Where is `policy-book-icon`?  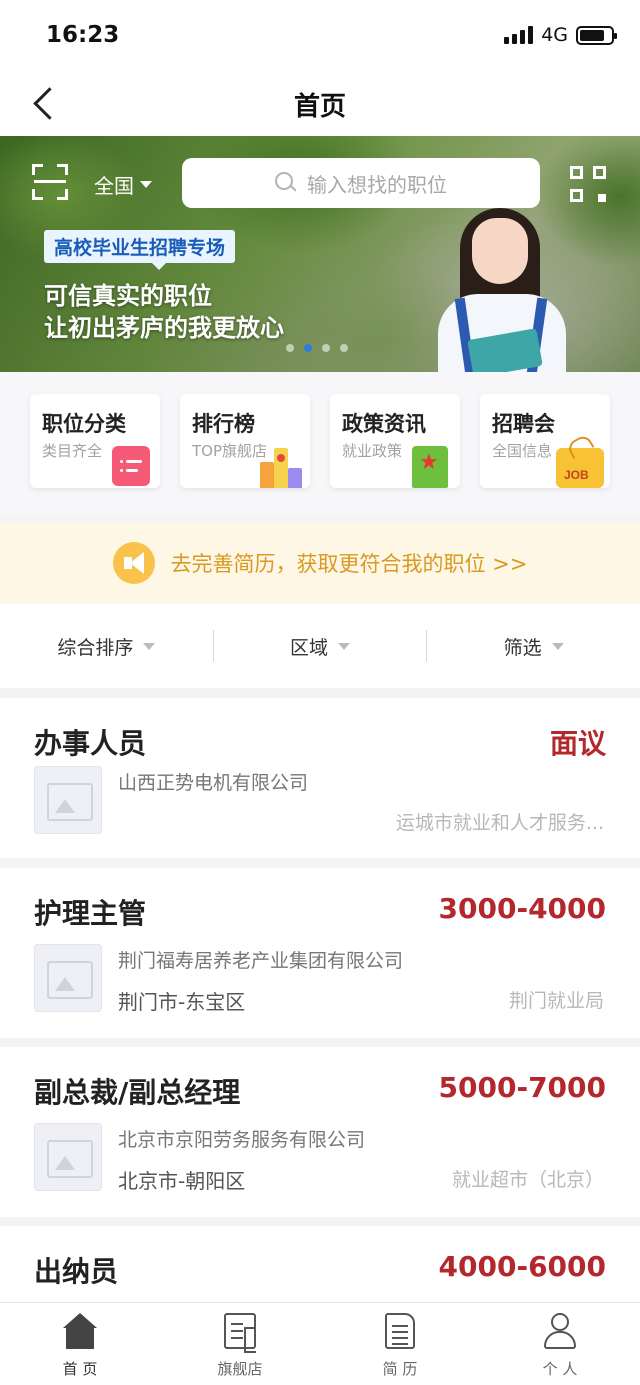 policy-book-icon is located at coordinates (430, 467).